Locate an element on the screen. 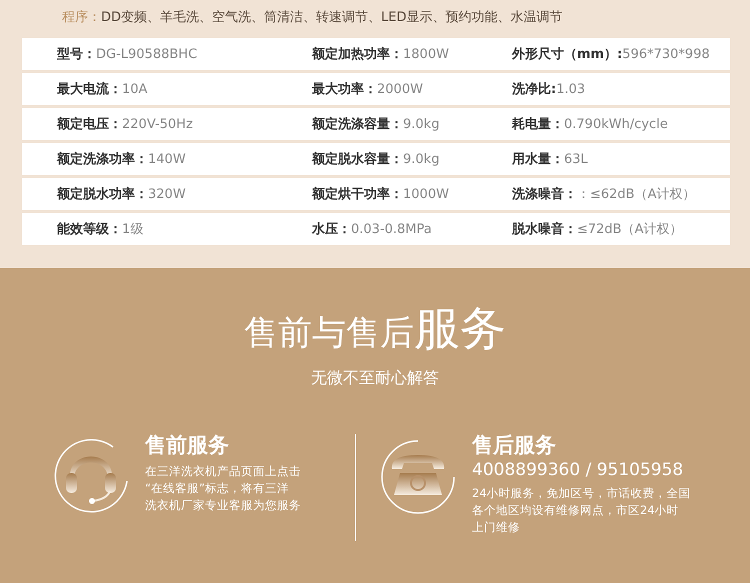 The image size is (750, 583). service-description: 各个地区均设有维修网点，市区24小时 is located at coordinates (576, 510).